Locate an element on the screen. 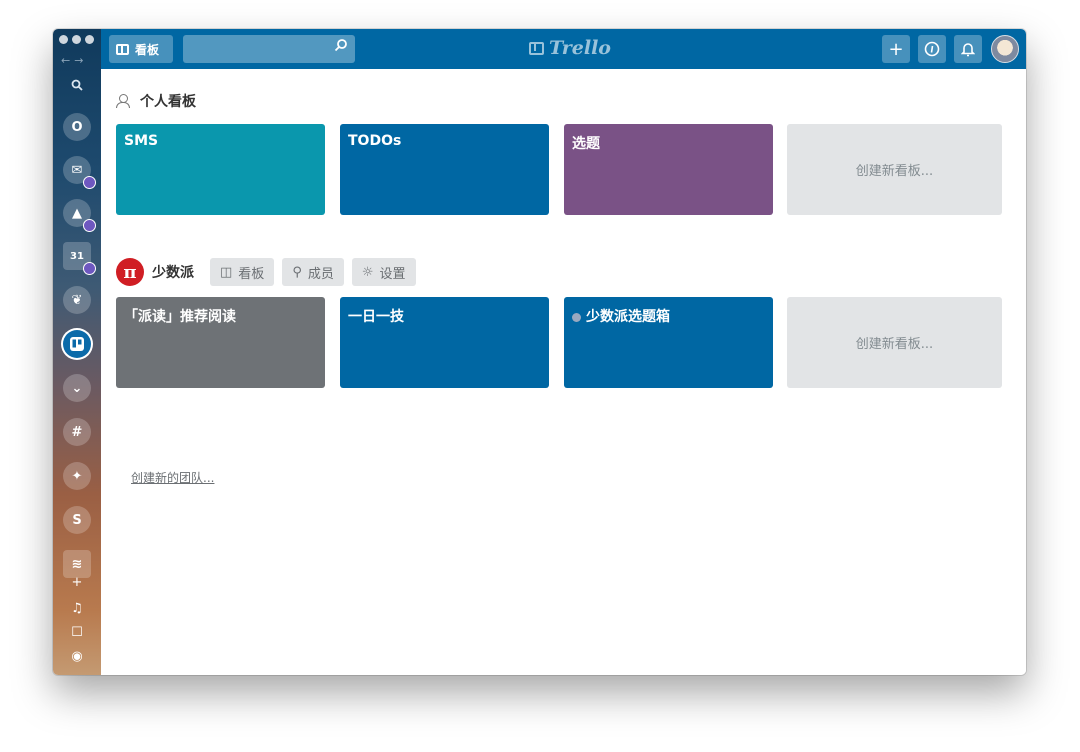  close-window-button is located at coordinates (63, 39).